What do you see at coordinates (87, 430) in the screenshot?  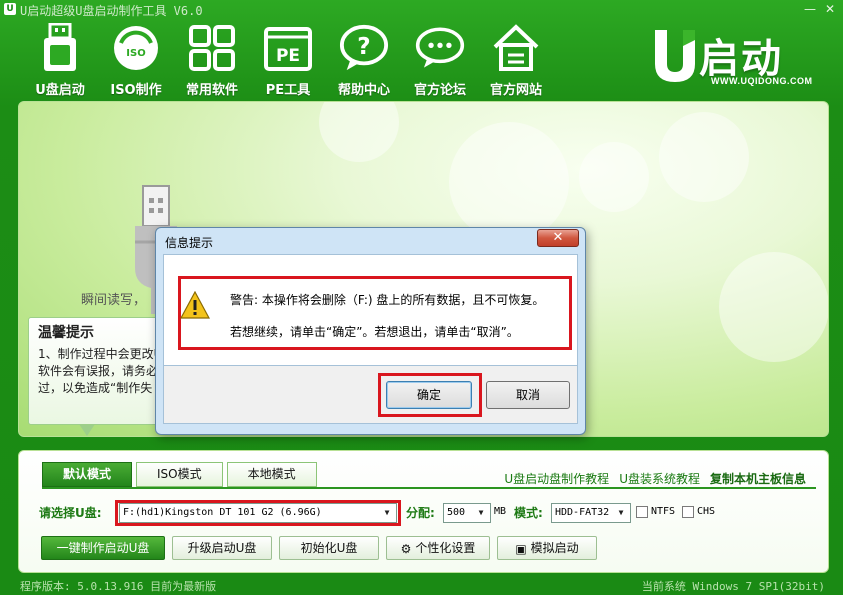 I see `tip-pointer` at bounding box center [87, 430].